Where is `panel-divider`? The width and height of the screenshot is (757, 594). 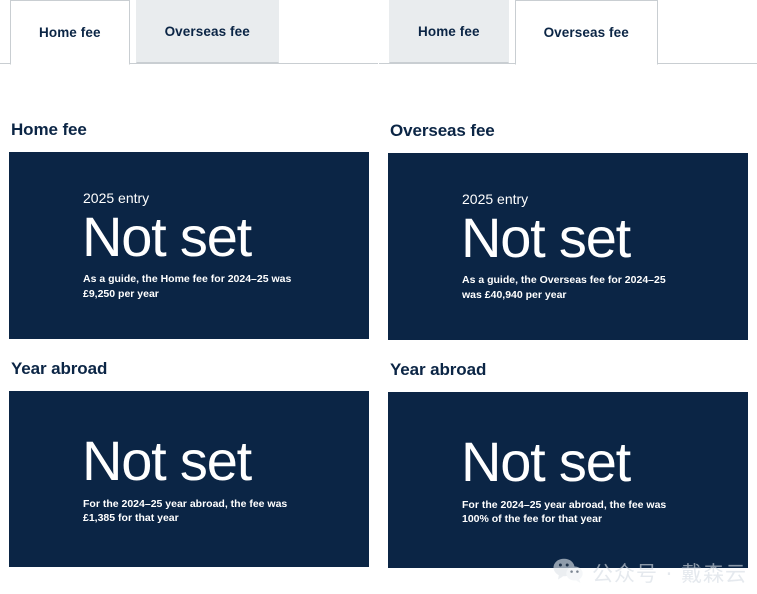 panel-divider is located at coordinates (378, 297).